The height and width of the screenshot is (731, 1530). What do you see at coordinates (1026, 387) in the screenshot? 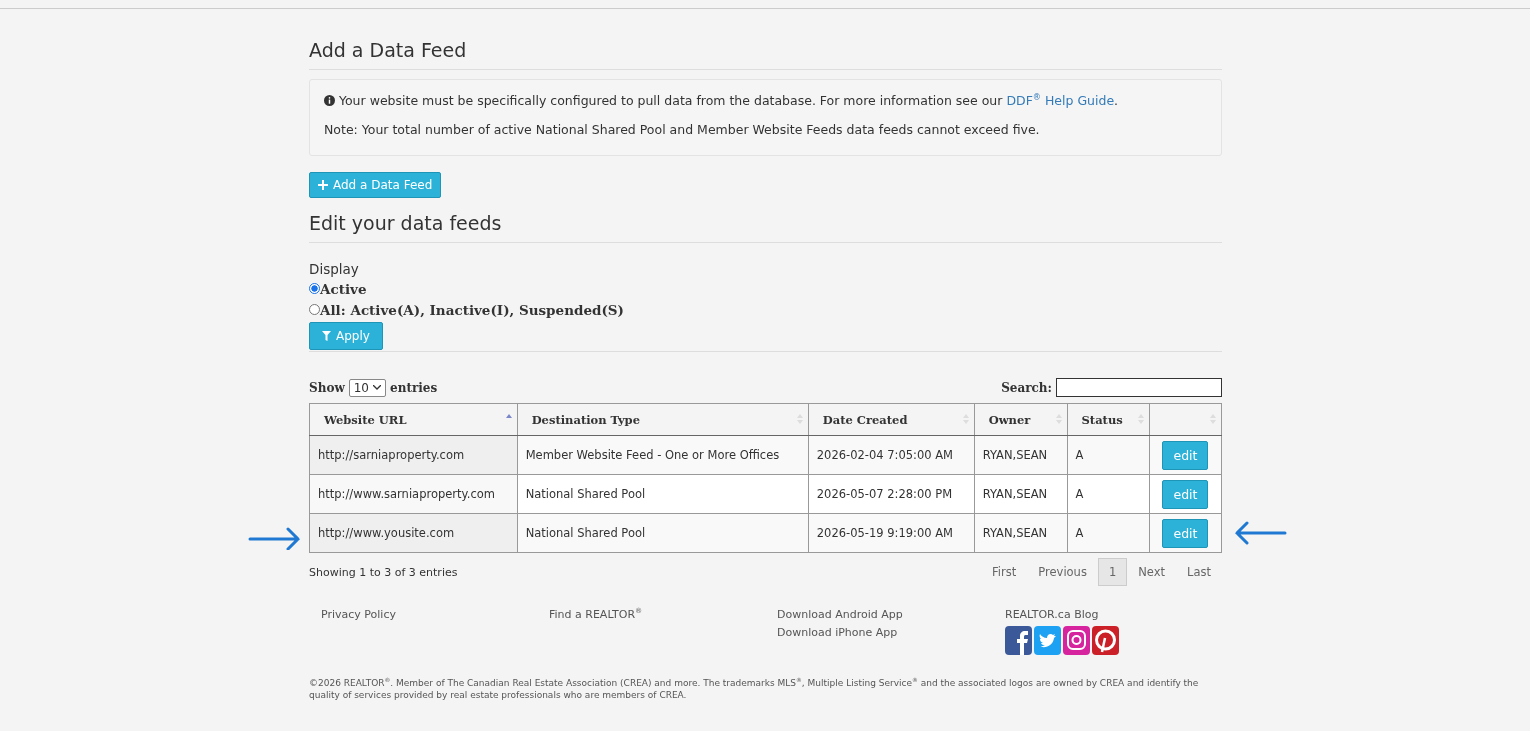
I see `search-label: Search:` at bounding box center [1026, 387].